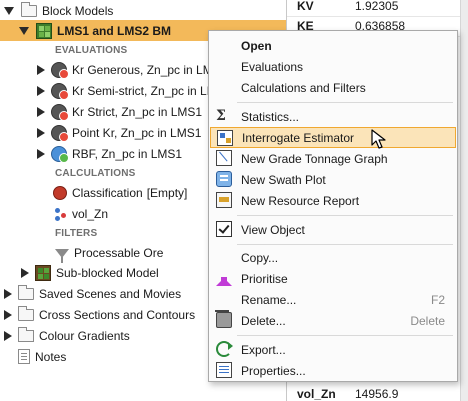 This screenshot has width=468, height=401. I want to click on tree-item-label: Kr Strict, Zn_pc in LMS1, so click(137, 111).